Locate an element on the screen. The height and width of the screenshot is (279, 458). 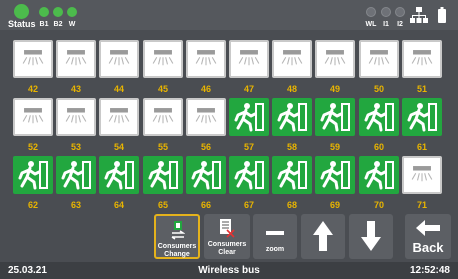
arrow-up-icon is located at coordinates (323, 236).